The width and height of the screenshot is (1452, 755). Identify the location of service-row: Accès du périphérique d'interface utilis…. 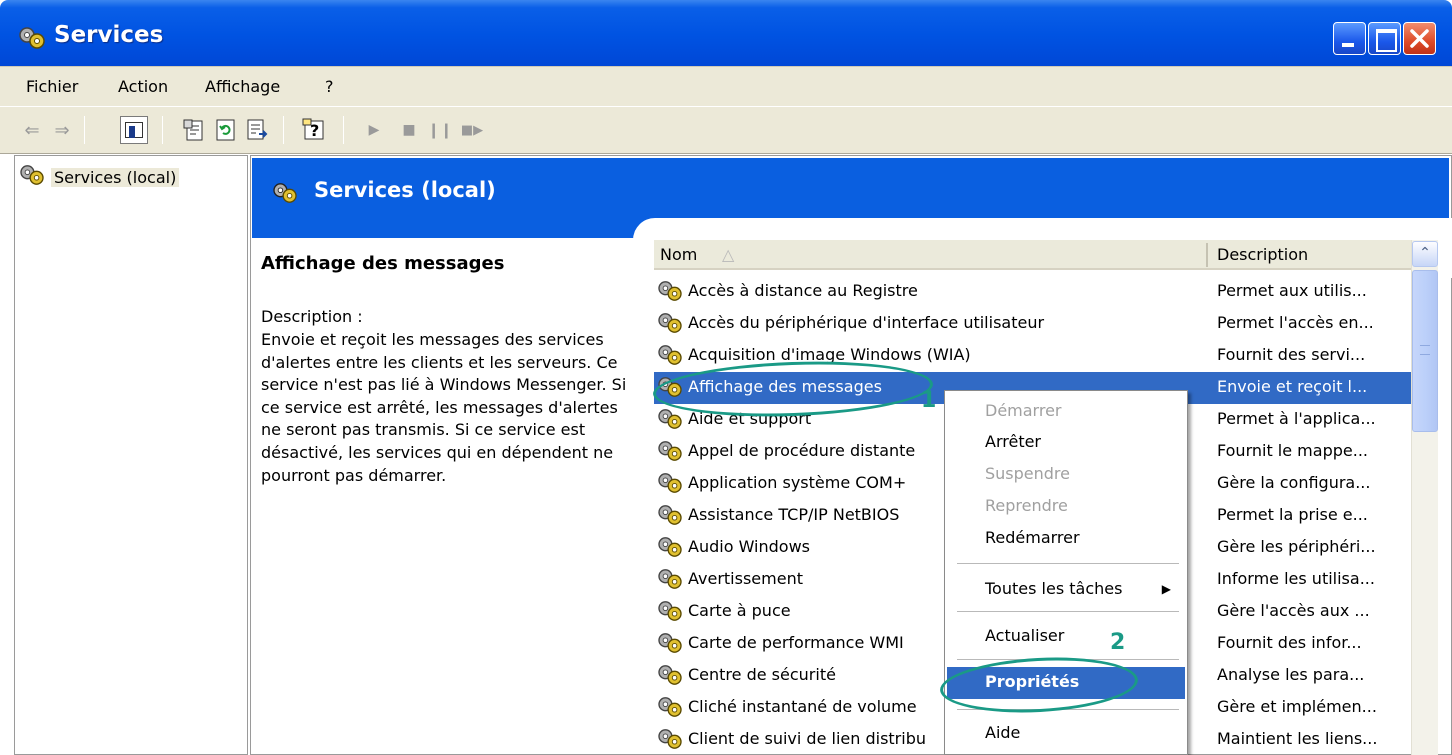
(1032, 324).